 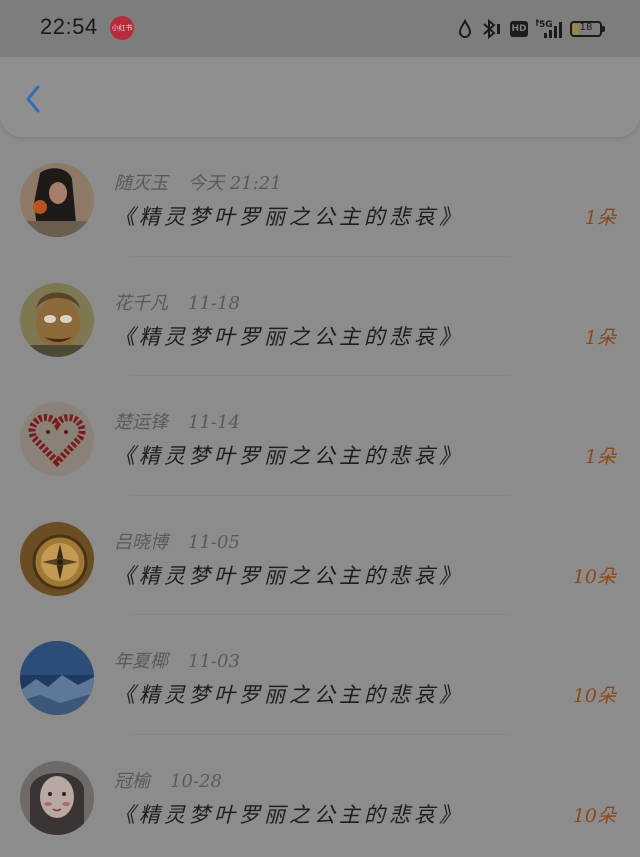 What do you see at coordinates (465, 28) in the screenshot?
I see `drop-icon` at bounding box center [465, 28].